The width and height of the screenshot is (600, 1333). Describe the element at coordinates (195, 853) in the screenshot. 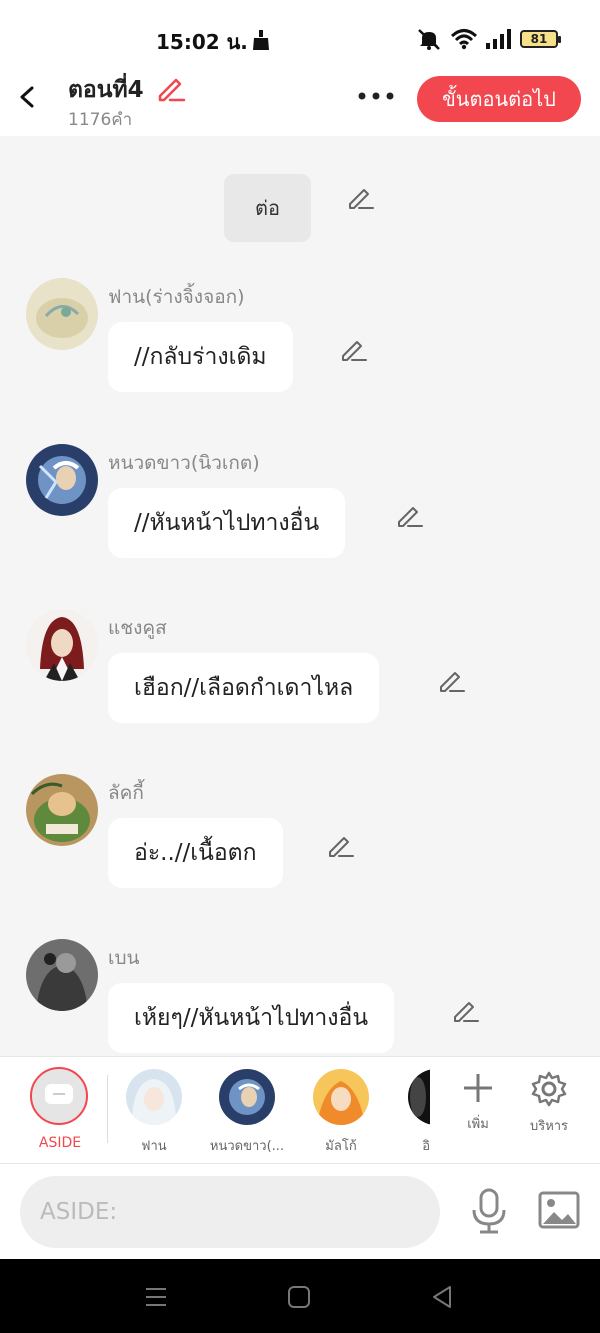

I see `message-bubble: อ่ะ..//เนื้อตก` at that location.